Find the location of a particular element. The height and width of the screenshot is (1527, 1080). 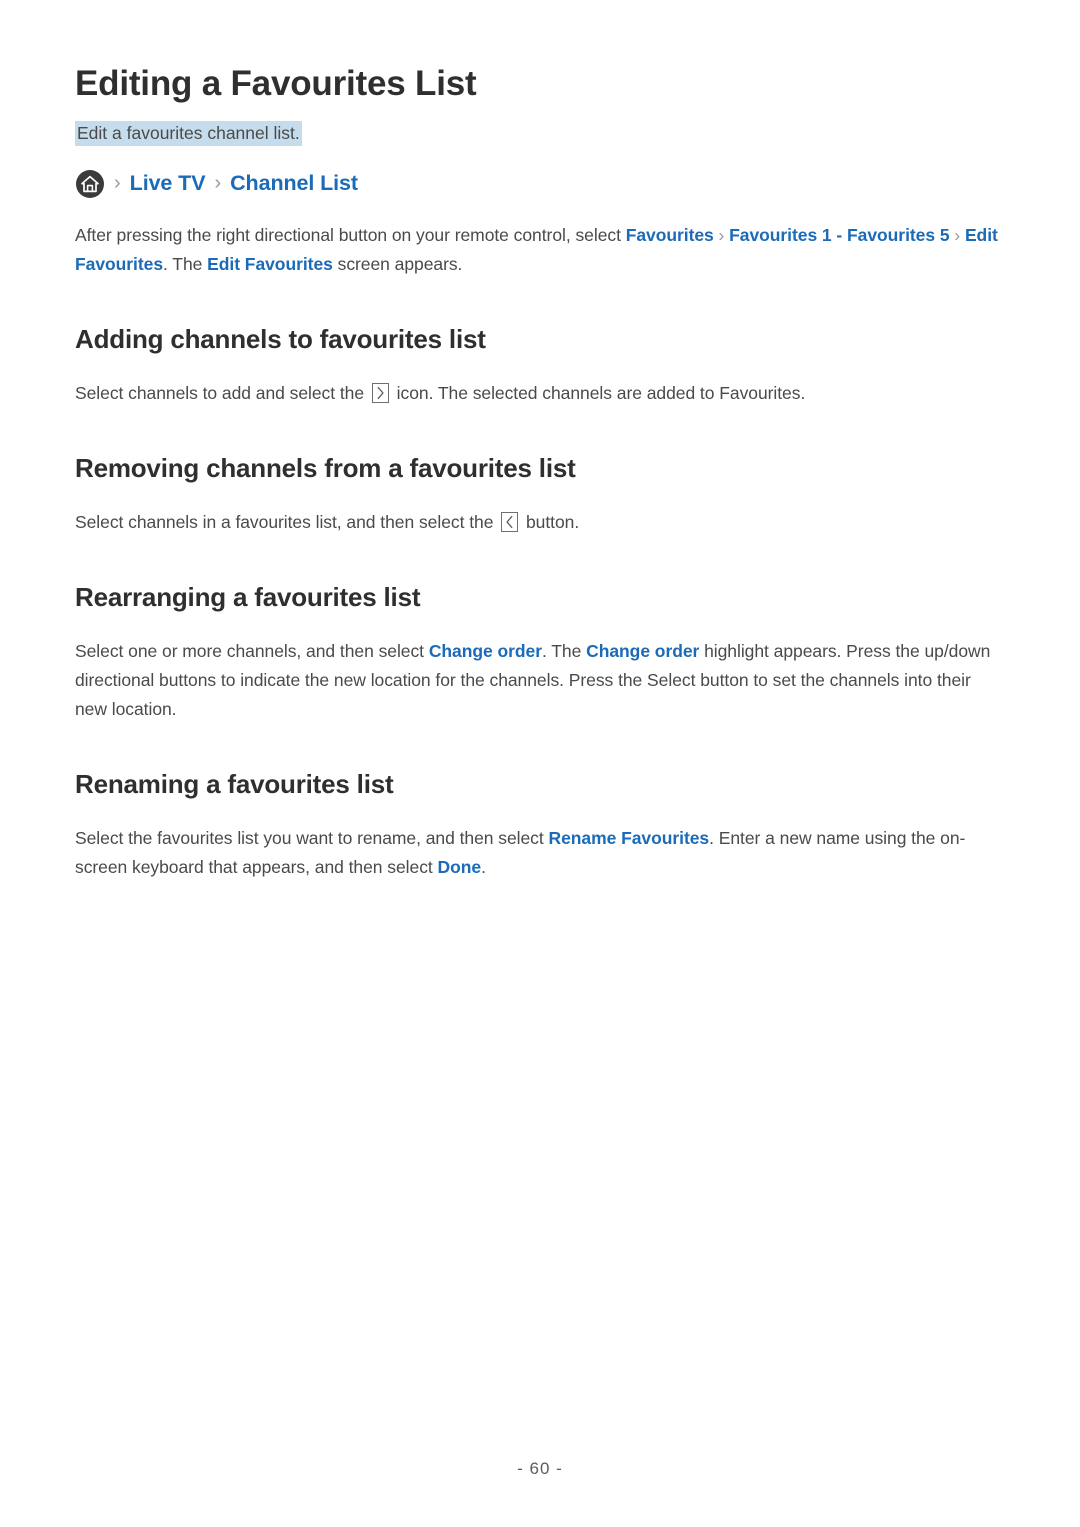

link-favourites: Favourites is located at coordinates (670, 235).